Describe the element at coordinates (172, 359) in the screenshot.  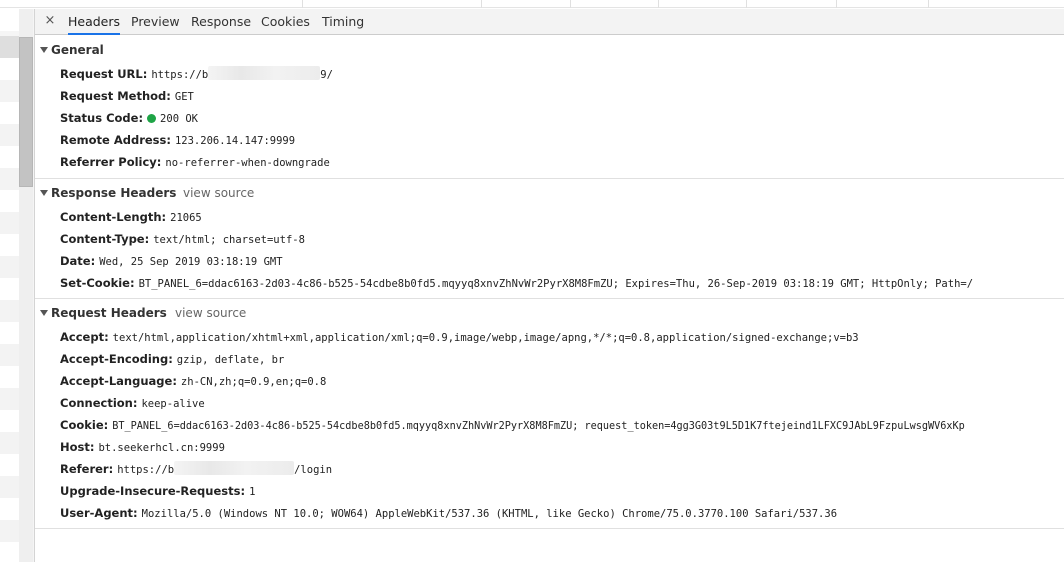
I see `request-header-row: Accept-Encoding: gzip, deflate, br` at that location.